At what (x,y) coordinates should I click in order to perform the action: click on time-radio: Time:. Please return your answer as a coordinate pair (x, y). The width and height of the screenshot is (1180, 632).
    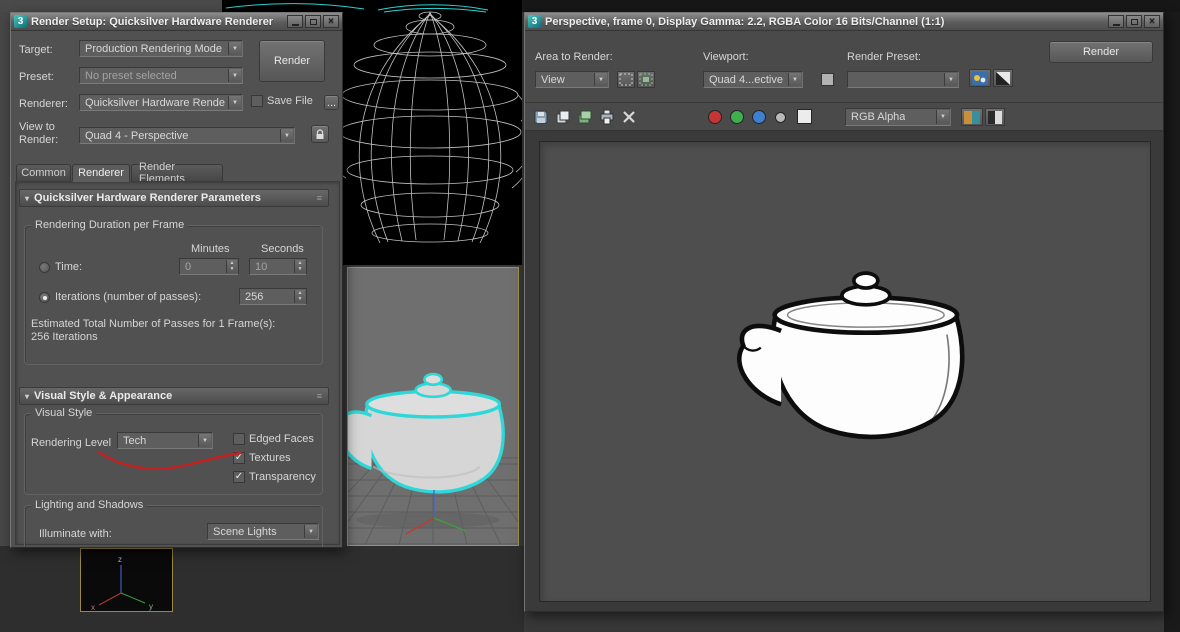
    Looking at the image, I should click on (60, 267).